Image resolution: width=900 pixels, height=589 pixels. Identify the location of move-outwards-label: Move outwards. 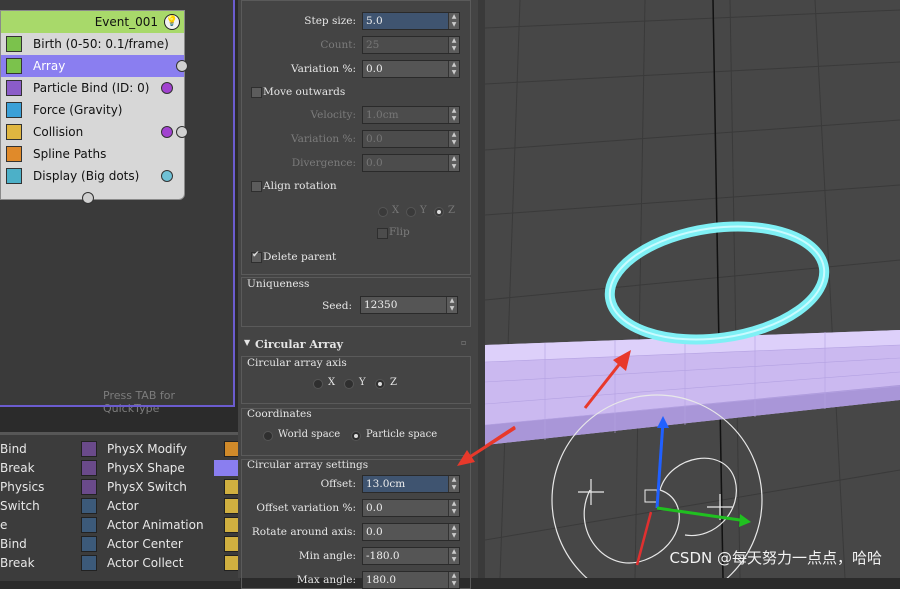
(304, 92).